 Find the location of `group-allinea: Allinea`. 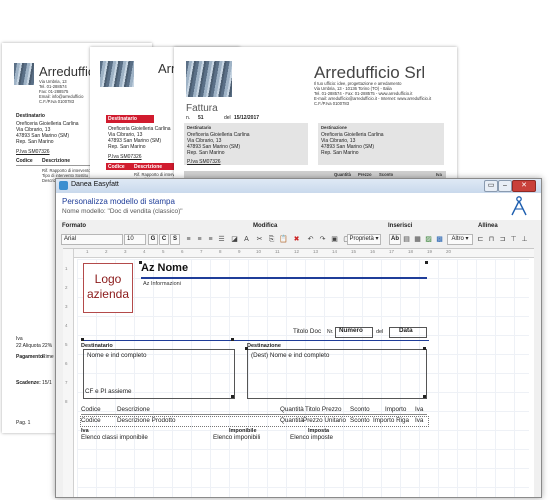

group-allinea: Allinea is located at coordinates (488, 226).